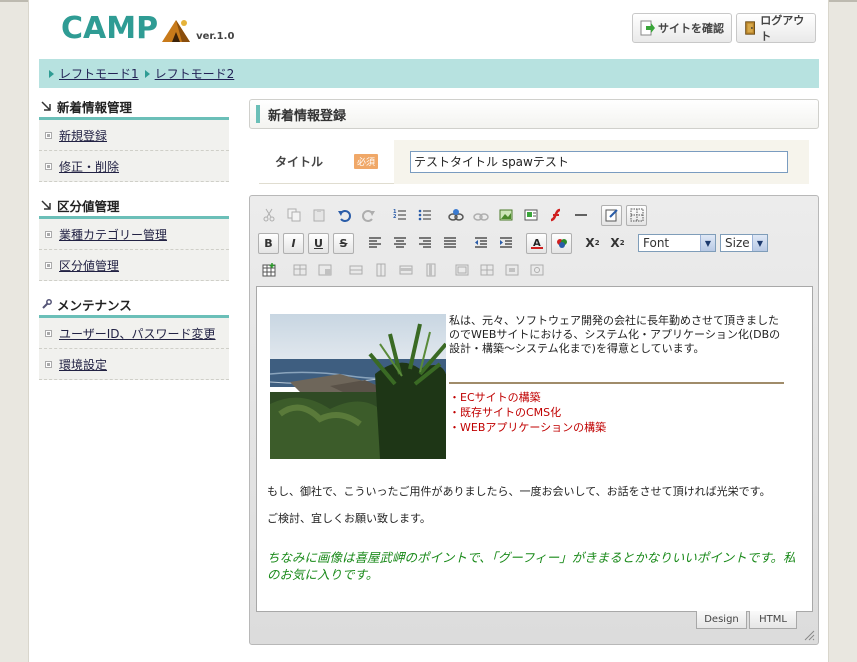 This screenshot has height=662, width=857. Describe the element at coordinates (324, 270) in the screenshot. I see `cell-properties-icon` at that location.